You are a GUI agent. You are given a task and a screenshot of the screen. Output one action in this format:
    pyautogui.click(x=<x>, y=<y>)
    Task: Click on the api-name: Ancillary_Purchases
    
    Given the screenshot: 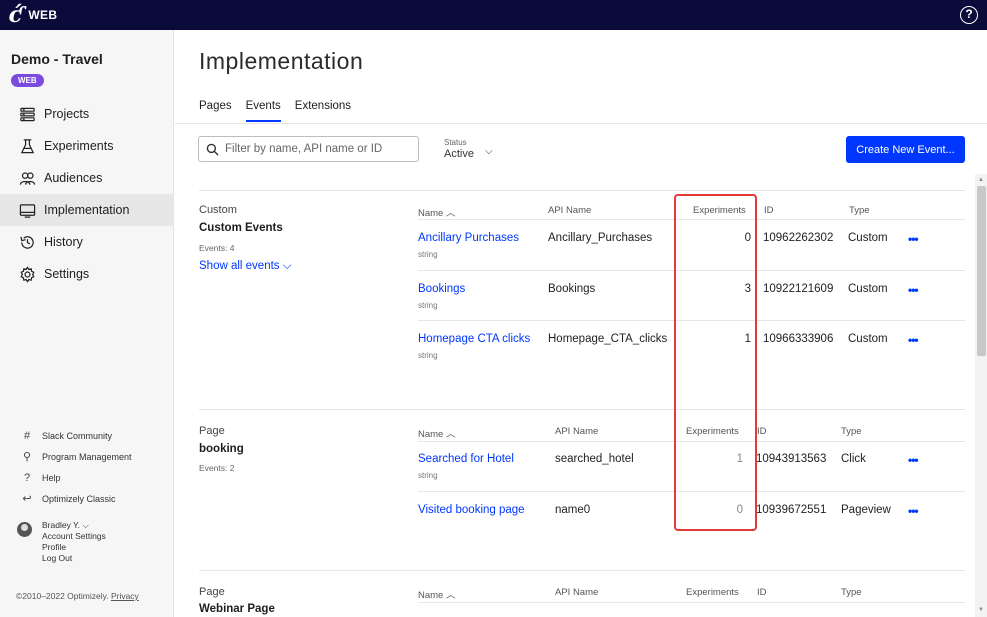 What is the action you would take?
    pyautogui.click(x=600, y=238)
    